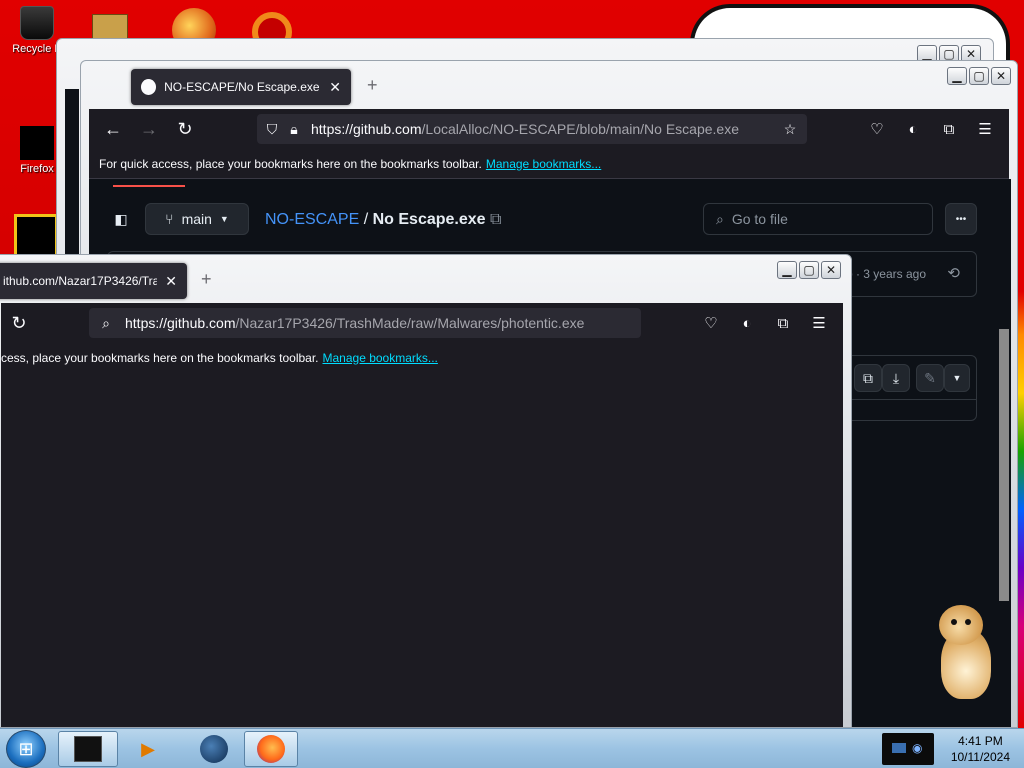 This screenshot has height=768, width=1024. I want to click on forward-arrow-icon: →, so click(149, 129).